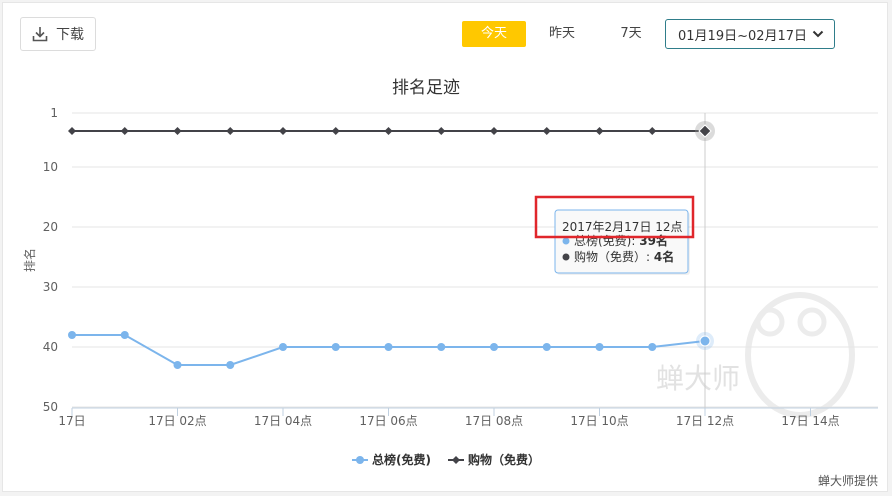 Image resolution: width=892 pixels, height=496 pixels. What do you see at coordinates (810, 421) in the screenshot?
I see `x-tick-label: 17日 14点` at bounding box center [810, 421].